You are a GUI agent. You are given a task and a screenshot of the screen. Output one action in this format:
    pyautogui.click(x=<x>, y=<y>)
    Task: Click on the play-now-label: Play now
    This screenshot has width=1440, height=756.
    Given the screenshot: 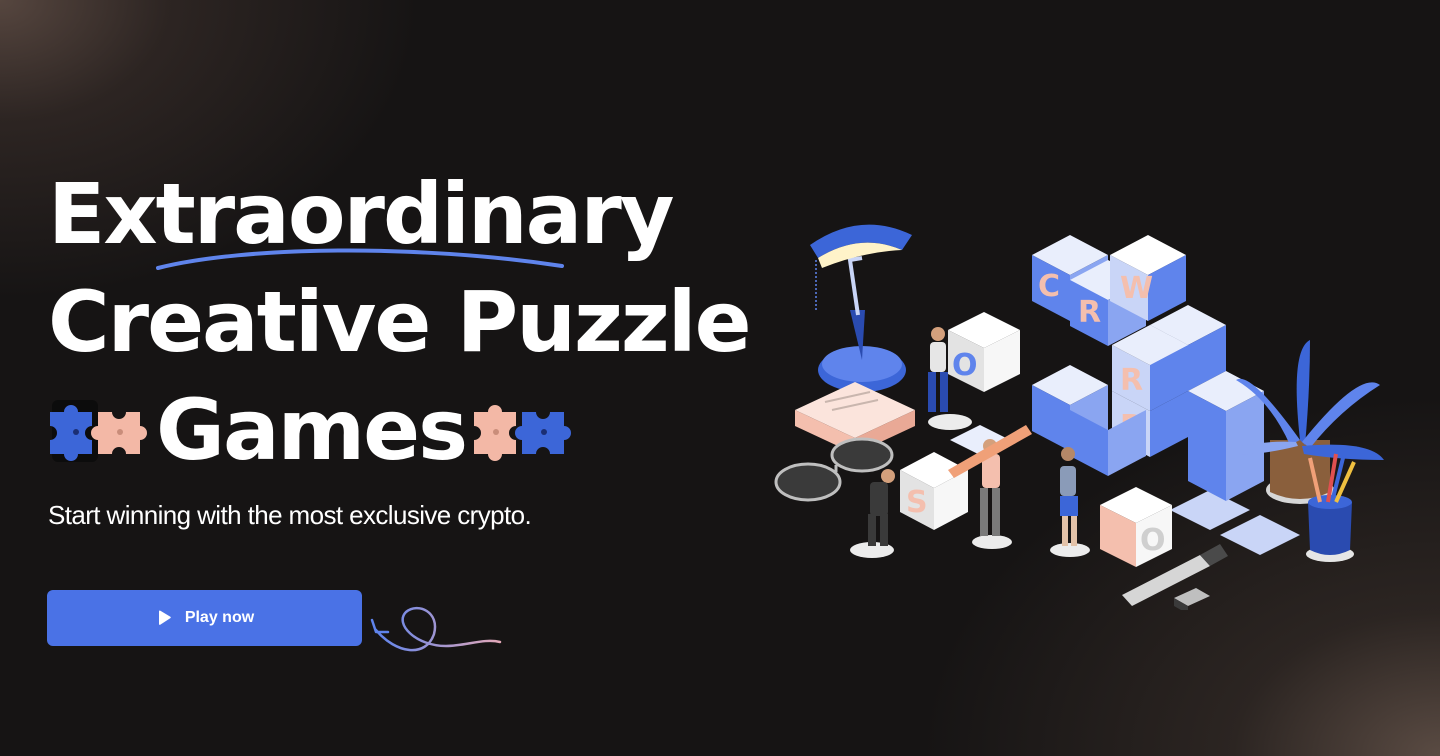 What is the action you would take?
    pyautogui.click(x=219, y=617)
    